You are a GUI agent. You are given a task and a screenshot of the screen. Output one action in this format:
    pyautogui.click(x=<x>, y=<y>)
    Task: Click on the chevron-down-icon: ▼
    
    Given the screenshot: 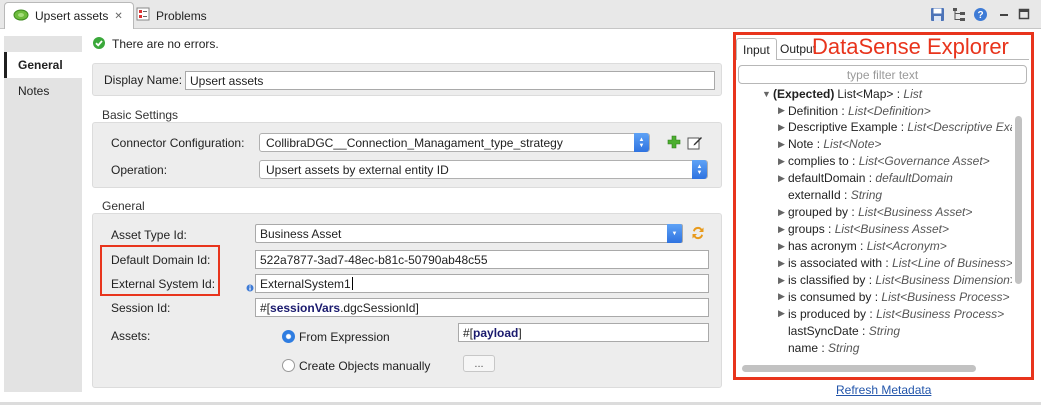 What is the action you would take?
    pyautogui.click(x=674, y=233)
    